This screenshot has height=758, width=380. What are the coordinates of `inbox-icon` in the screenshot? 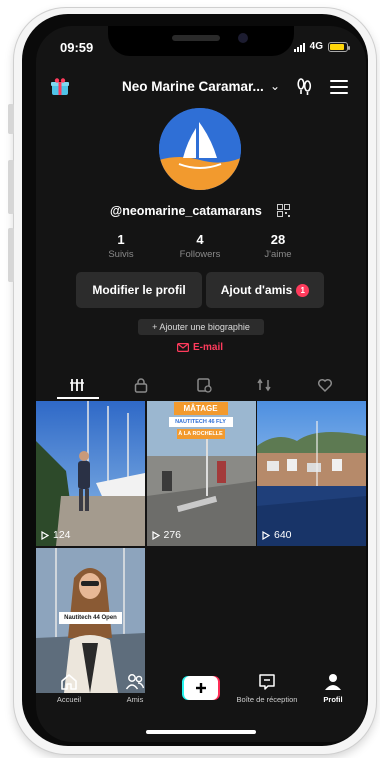 It's located at (267, 682).